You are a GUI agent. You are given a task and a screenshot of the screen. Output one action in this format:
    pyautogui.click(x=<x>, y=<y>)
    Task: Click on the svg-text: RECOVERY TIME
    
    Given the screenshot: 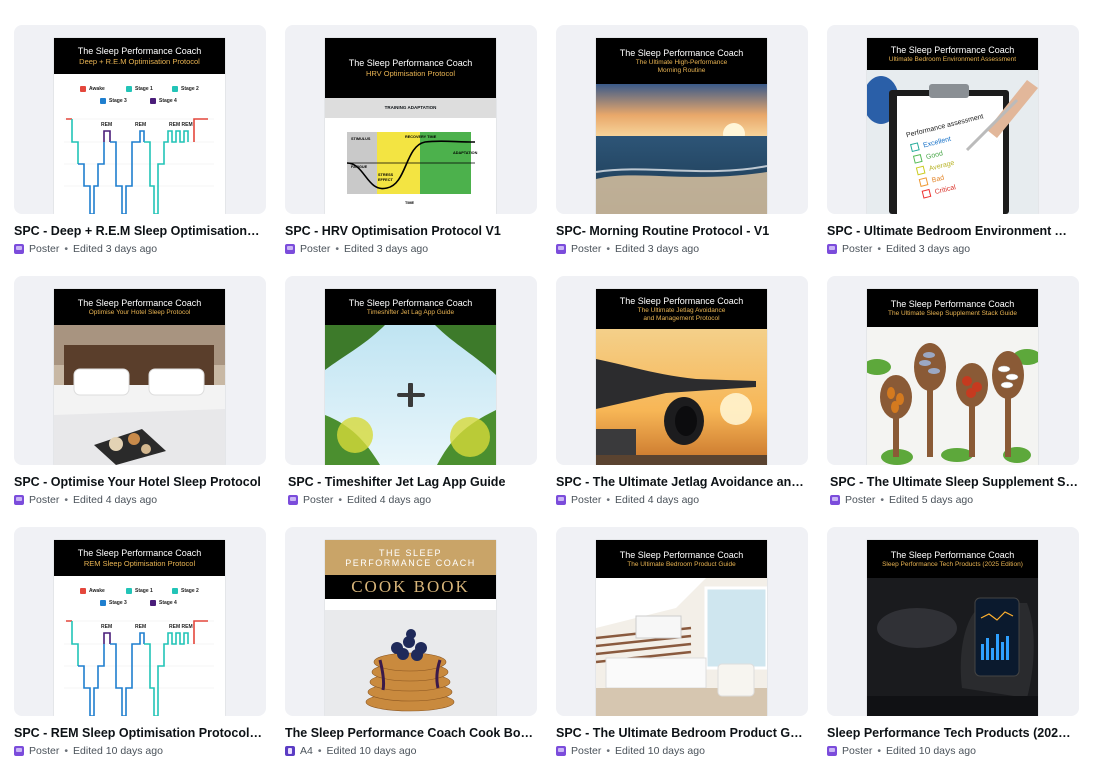 What is the action you would take?
    pyautogui.click(x=421, y=137)
    